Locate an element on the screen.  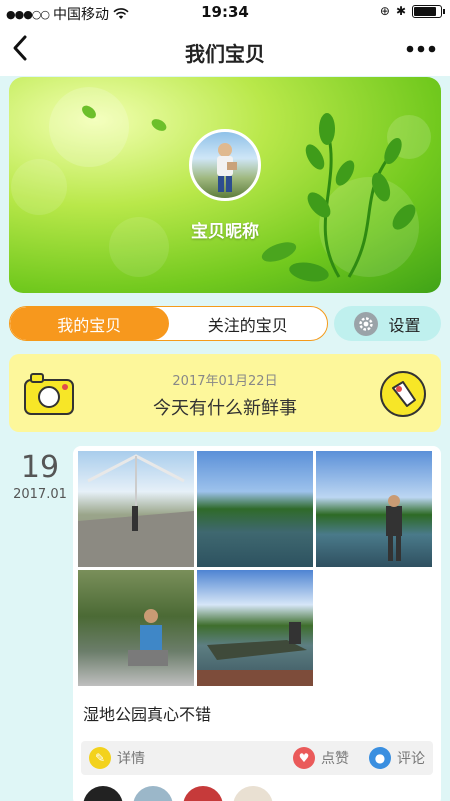
like-button: ♥ 点赞 is located at coordinates (321, 758).